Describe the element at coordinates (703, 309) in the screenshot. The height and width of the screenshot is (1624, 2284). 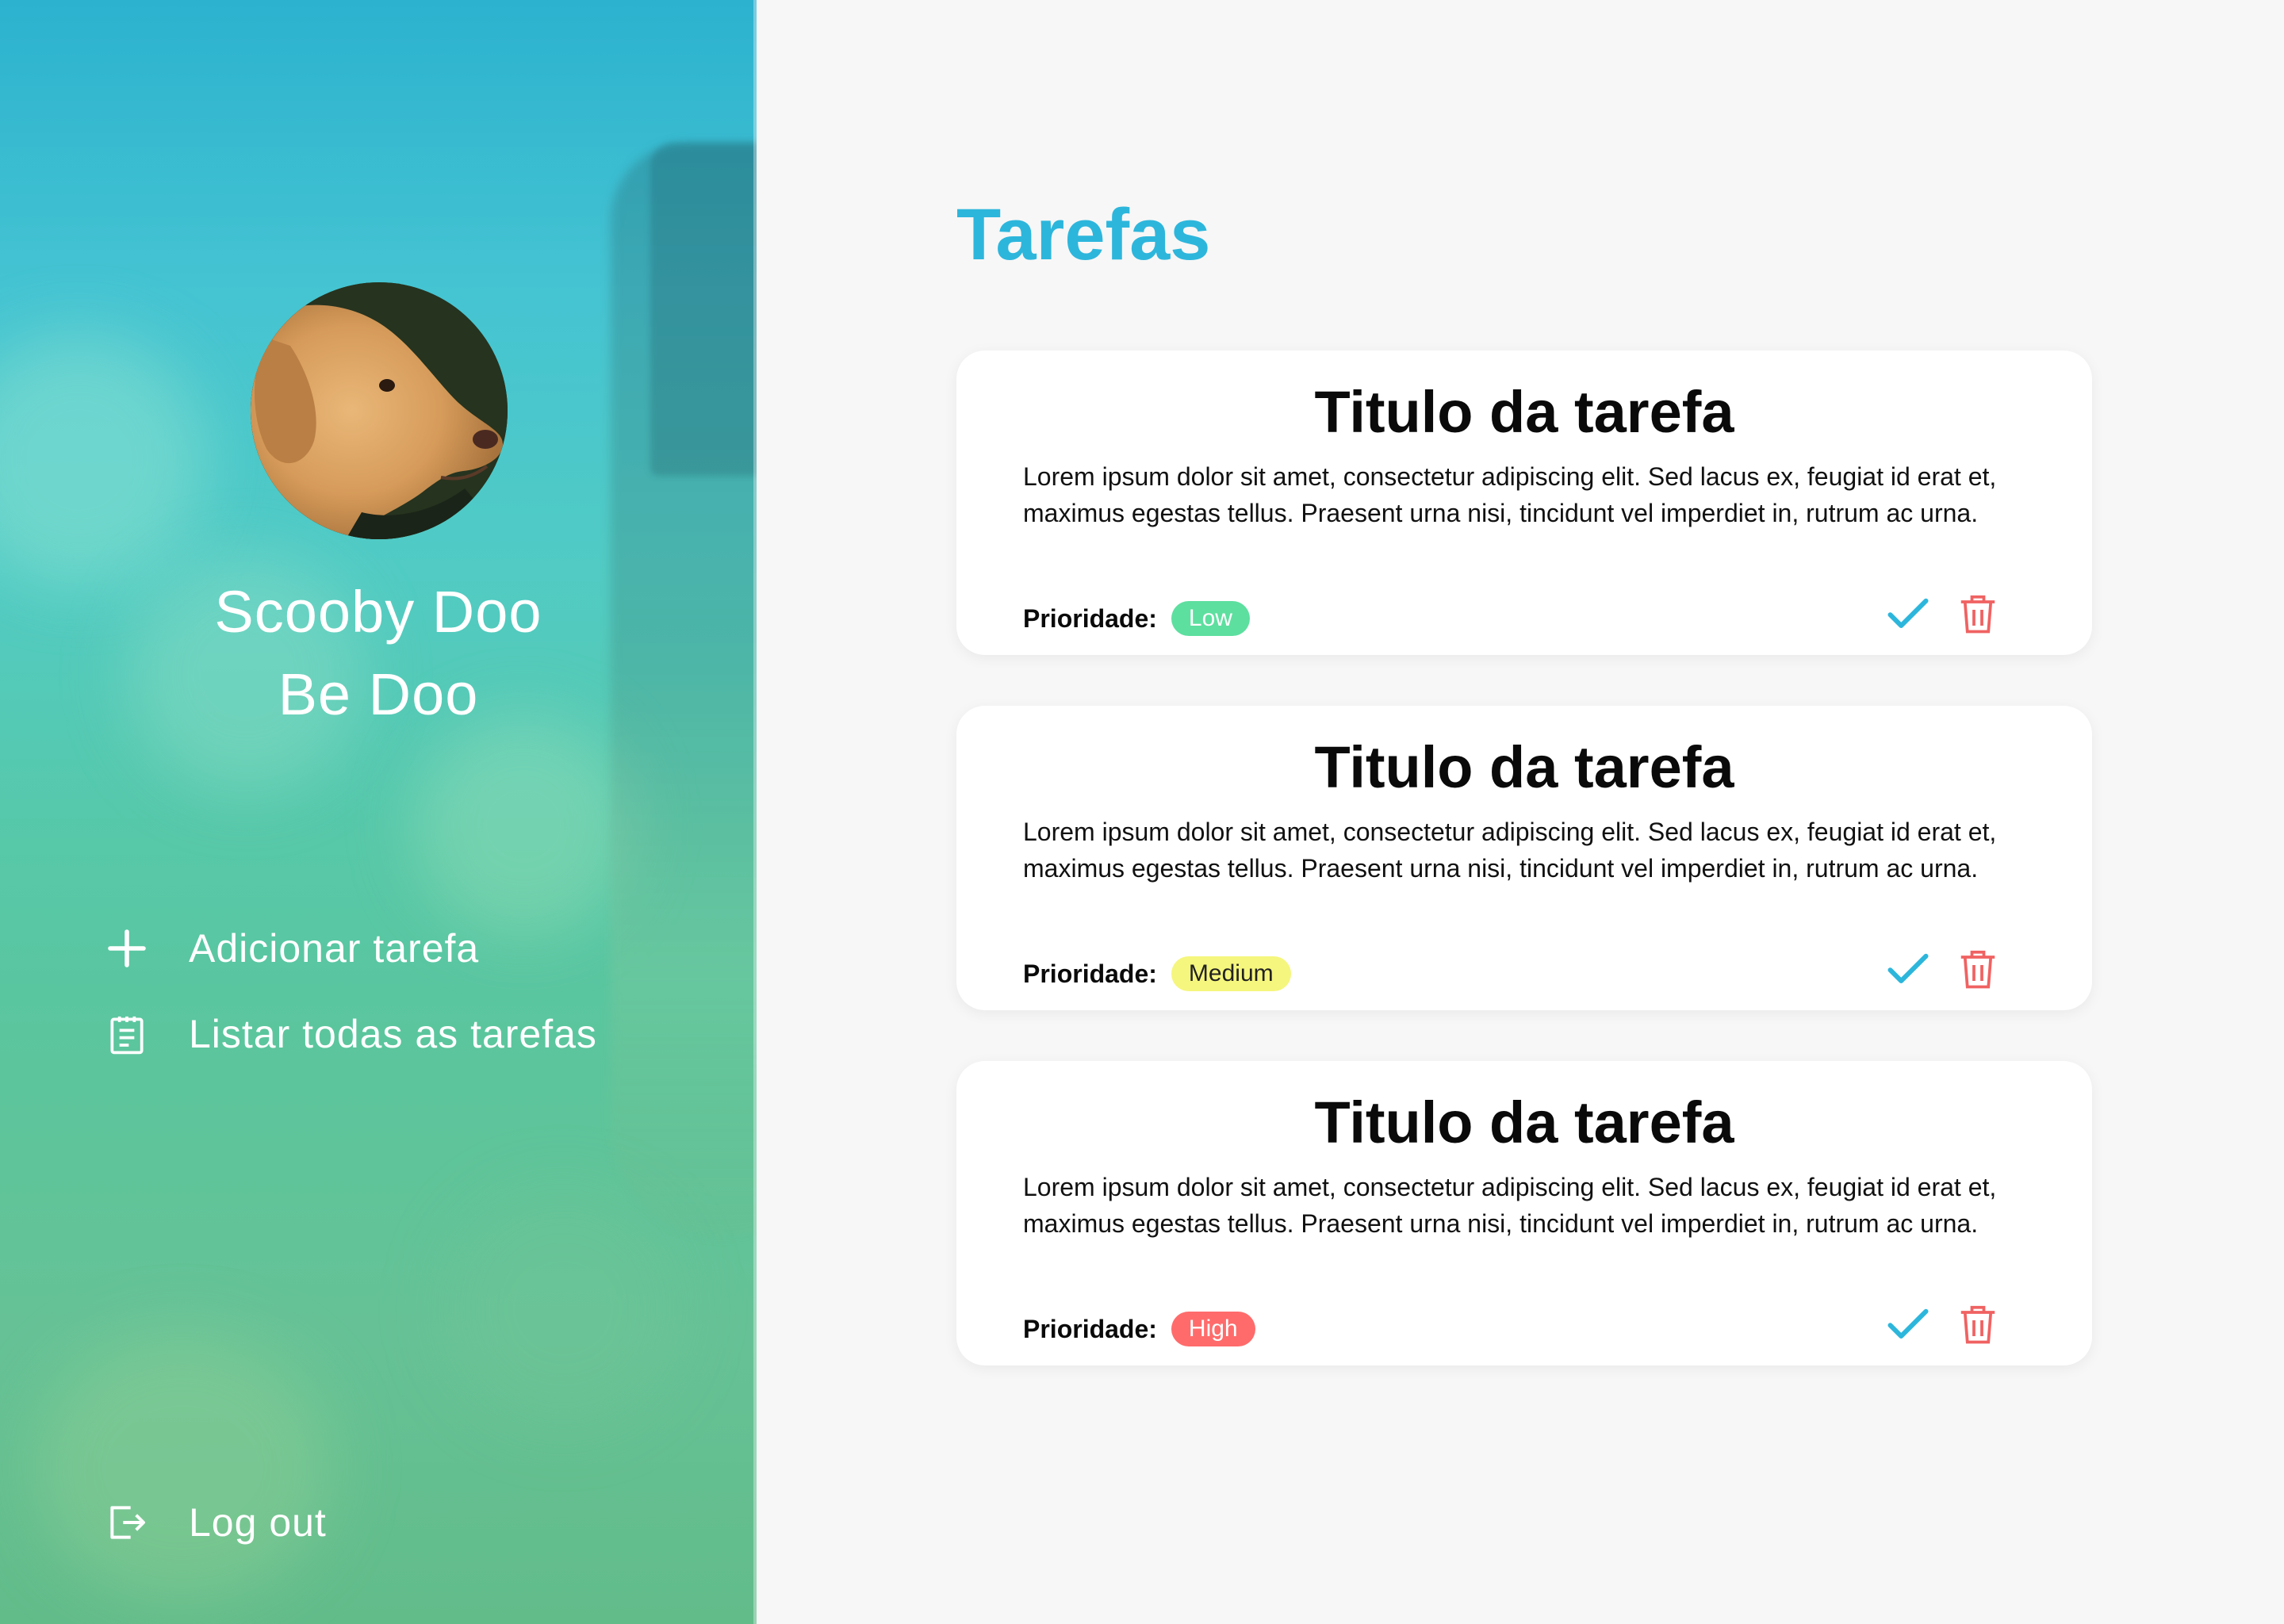
I see `background-lightbulb-cap` at that location.